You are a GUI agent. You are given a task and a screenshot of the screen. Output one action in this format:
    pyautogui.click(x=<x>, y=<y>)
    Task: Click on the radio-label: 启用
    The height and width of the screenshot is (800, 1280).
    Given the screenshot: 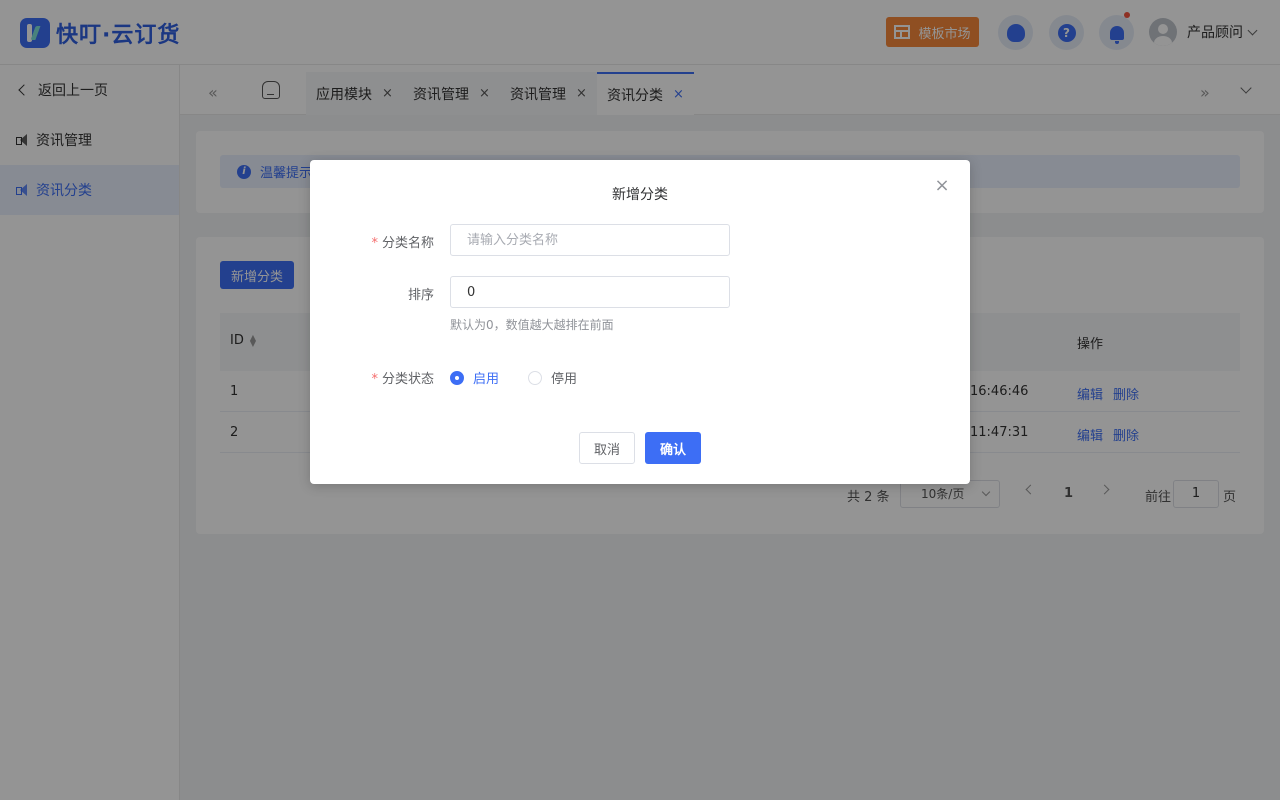 What is the action you would take?
    pyautogui.click(x=486, y=379)
    